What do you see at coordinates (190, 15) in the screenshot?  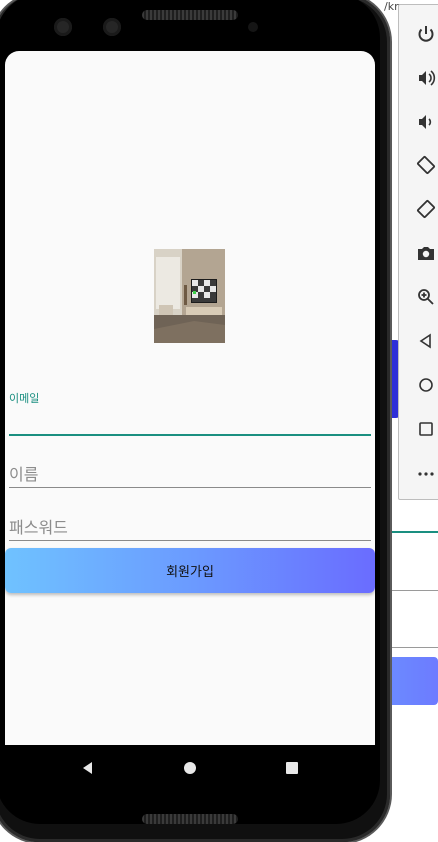 I see `earpiece-speaker` at bounding box center [190, 15].